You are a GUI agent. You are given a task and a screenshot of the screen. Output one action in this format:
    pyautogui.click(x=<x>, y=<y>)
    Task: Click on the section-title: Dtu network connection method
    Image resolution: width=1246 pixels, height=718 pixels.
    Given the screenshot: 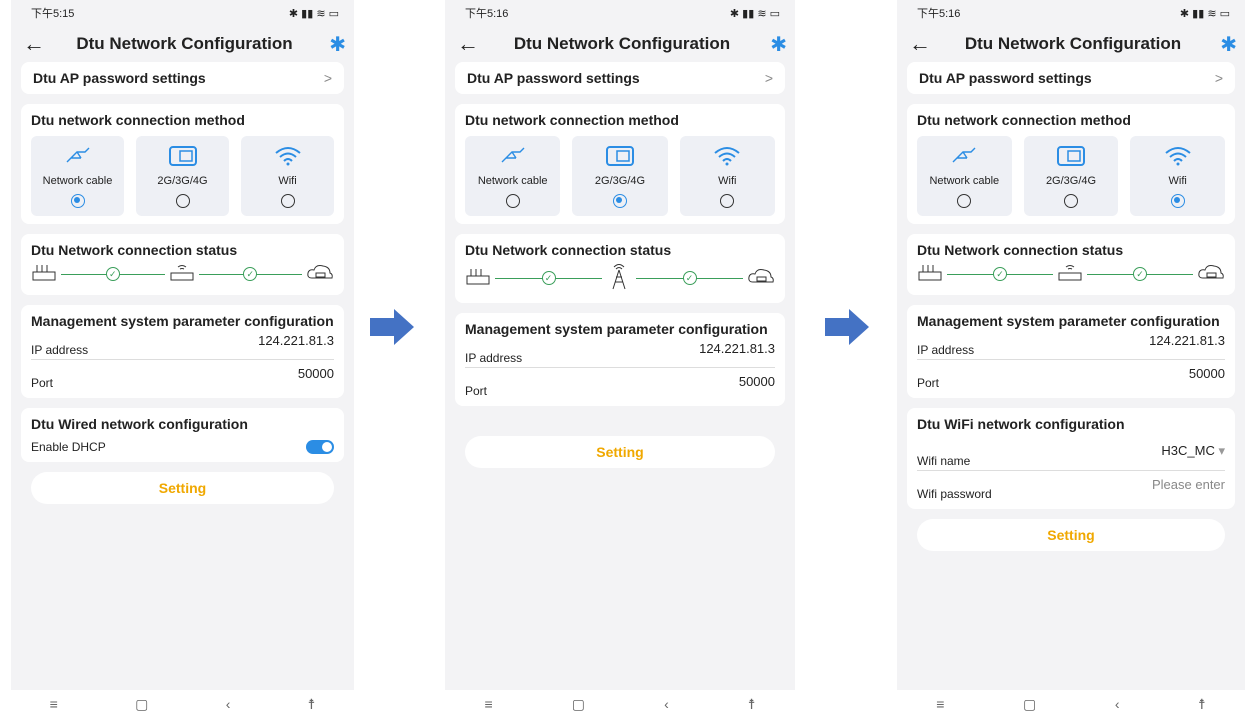 What is the action you would take?
    pyautogui.click(x=138, y=120)
    